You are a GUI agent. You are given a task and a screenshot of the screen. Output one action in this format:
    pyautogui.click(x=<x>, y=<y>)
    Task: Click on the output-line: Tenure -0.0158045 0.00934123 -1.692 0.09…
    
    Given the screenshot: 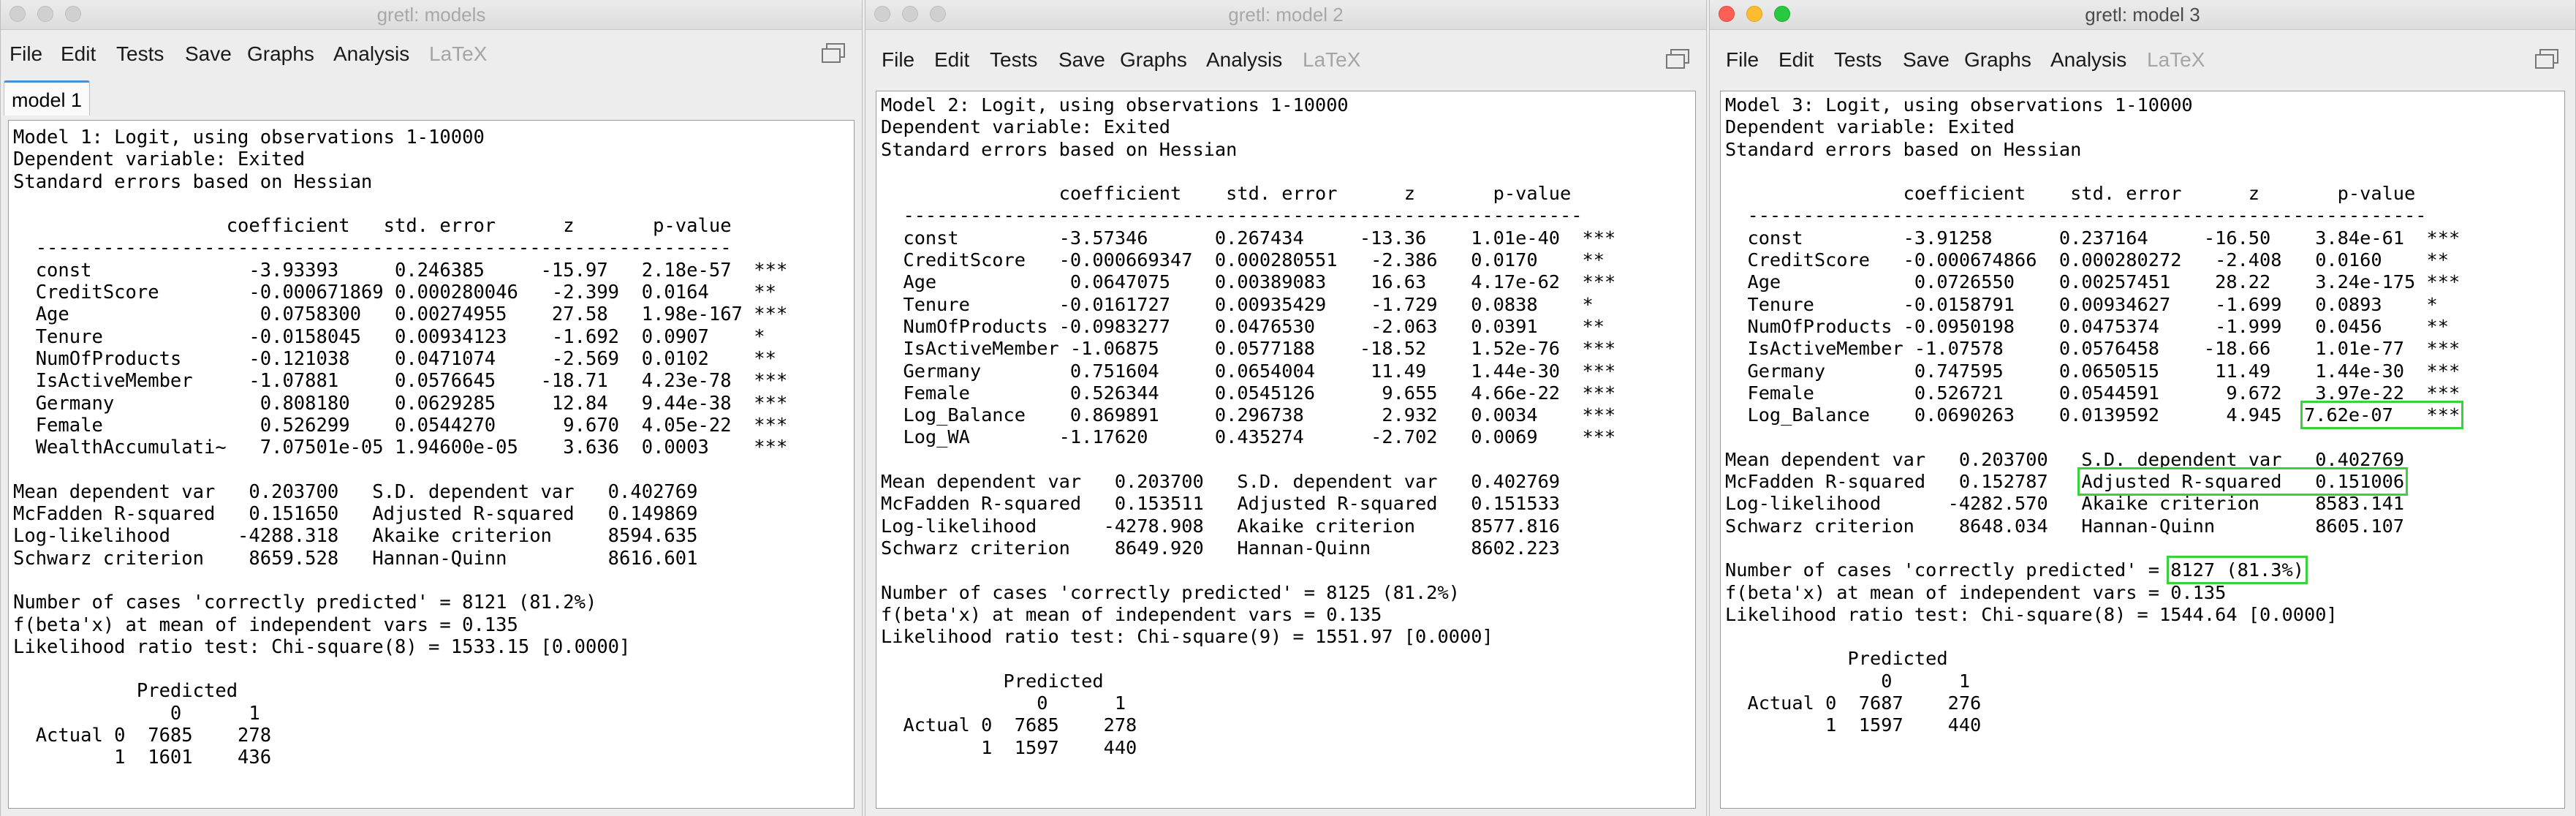 What is the action you would take?
    pyautogui.click(x=389, y=337)
    